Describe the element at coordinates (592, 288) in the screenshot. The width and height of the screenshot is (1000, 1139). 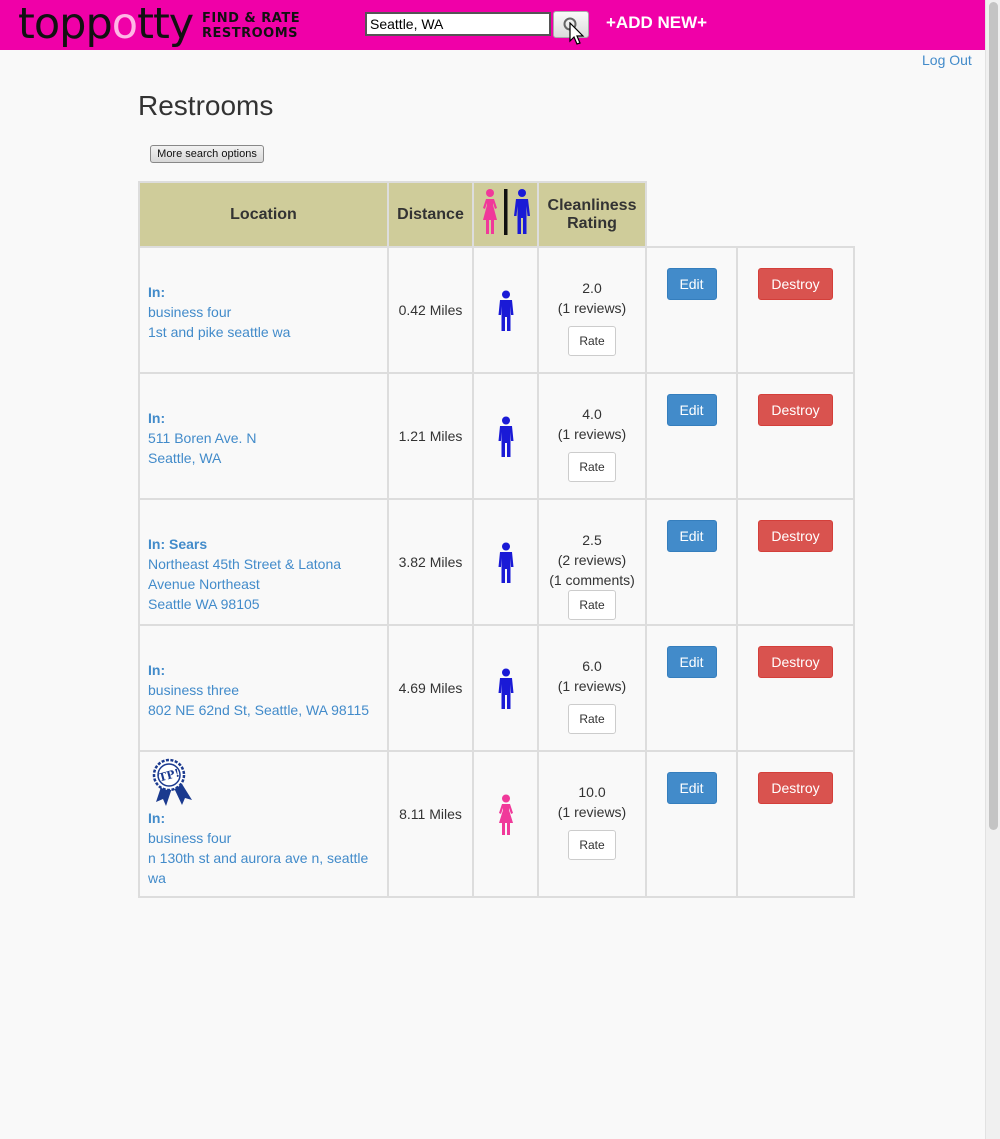
I see `rating-value: 2.0` at that location.